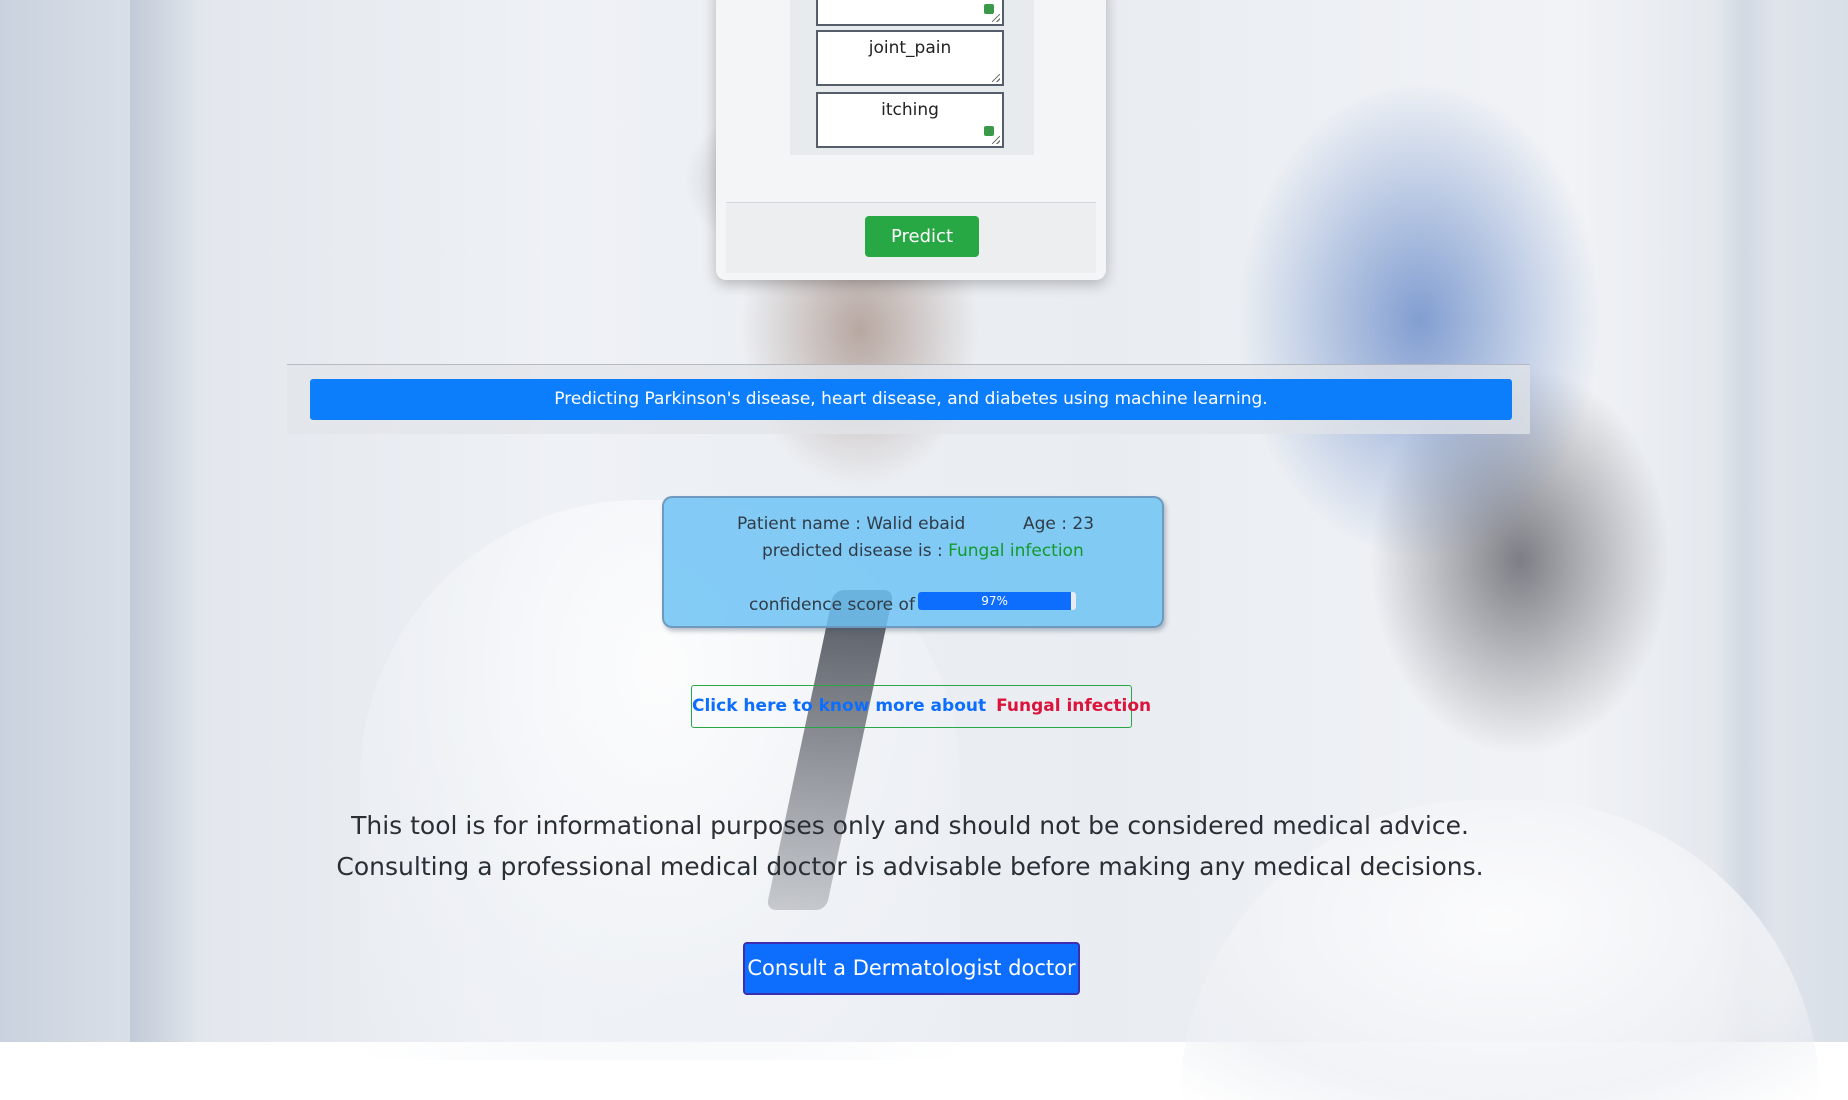 Image resolution: width=1848 pixels, height=1100 pixels. I want to click on predicted-disease-line: predicted disease is : Fungal infection, so click(923, 551).